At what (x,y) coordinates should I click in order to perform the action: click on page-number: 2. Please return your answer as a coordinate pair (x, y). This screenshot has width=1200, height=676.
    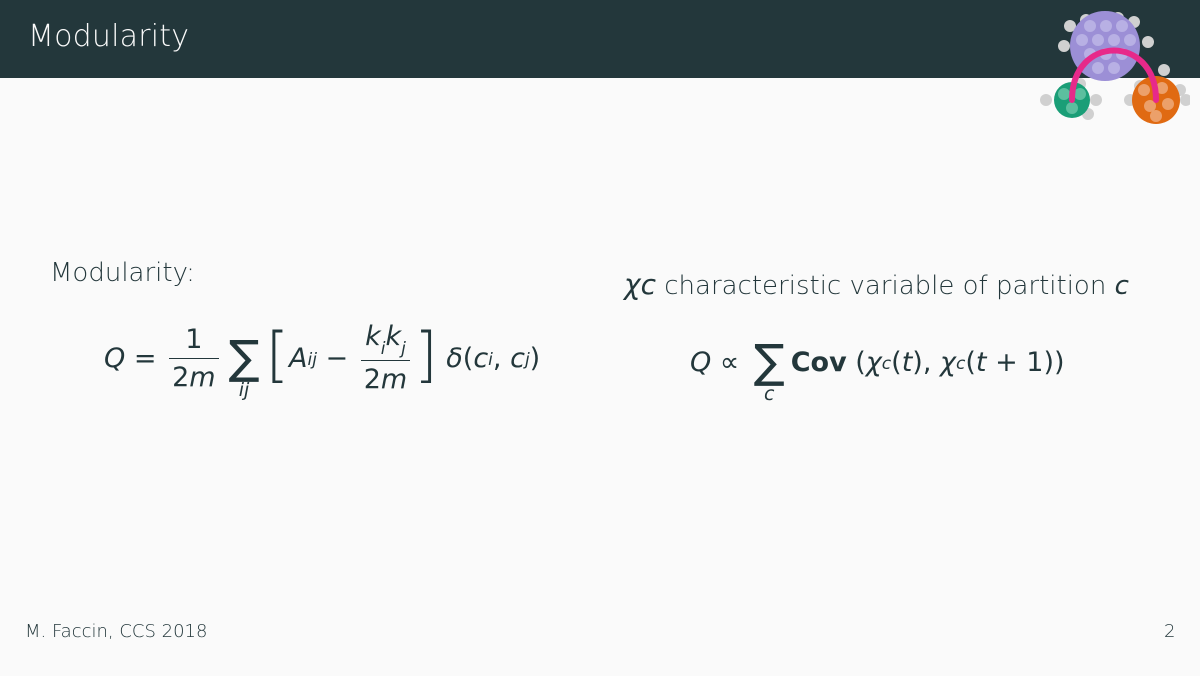
    Looking at the image, I should click on (1170, 631).